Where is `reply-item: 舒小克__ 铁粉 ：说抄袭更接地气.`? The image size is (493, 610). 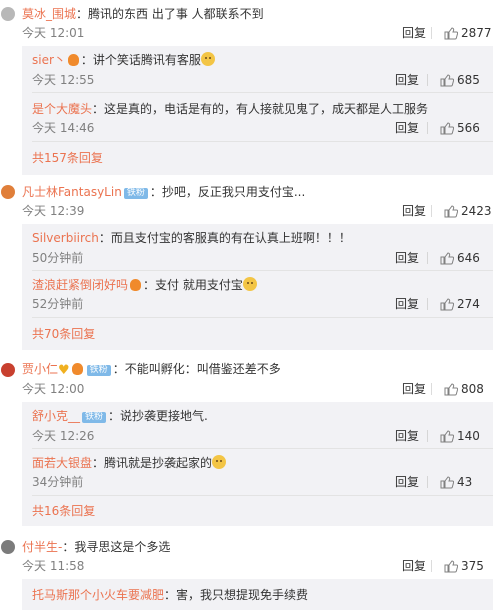
reply-item: 舒小克__ 铁粉 ：说抄袭更接地气. is located at coordinates (120, 416).